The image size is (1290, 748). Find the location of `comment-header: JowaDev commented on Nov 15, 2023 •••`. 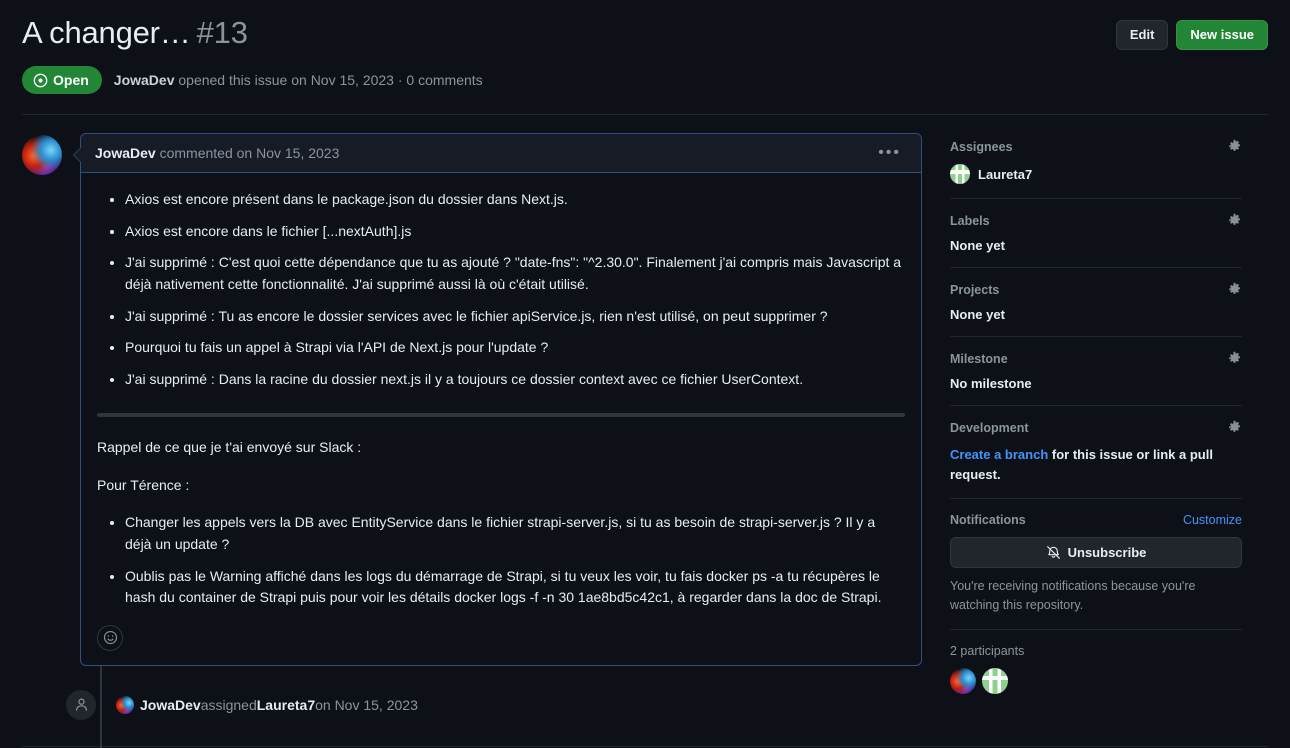

comment-header: JowaDev commented on Nov 15, 2023 ••• is located at coordinates (501, 153).